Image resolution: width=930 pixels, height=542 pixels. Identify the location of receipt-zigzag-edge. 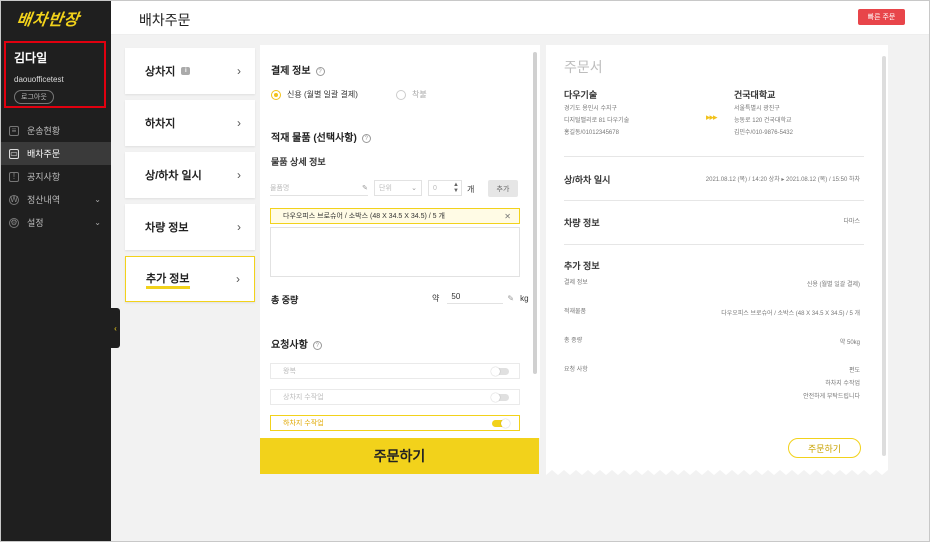
(717, 472).